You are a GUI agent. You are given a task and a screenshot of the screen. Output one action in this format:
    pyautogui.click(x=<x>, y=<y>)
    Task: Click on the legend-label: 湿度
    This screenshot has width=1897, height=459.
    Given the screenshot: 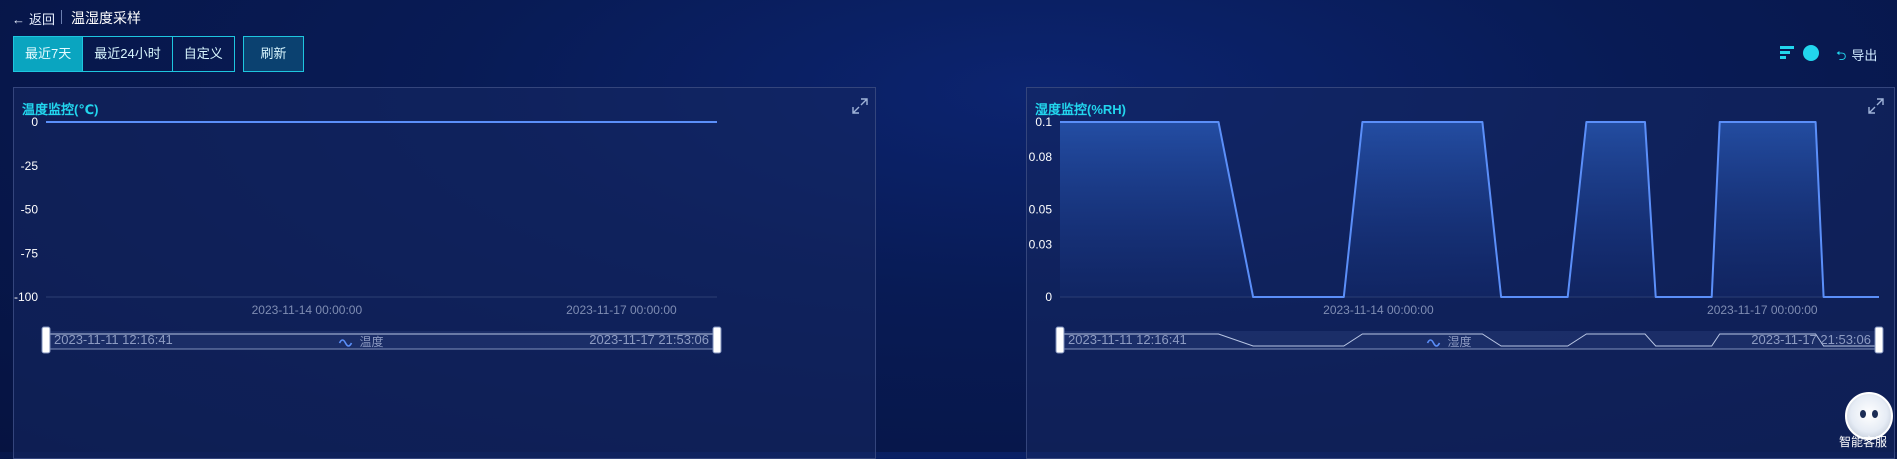 What is the action you would take?
    pyautogui.click(x=1460, y=341)
    